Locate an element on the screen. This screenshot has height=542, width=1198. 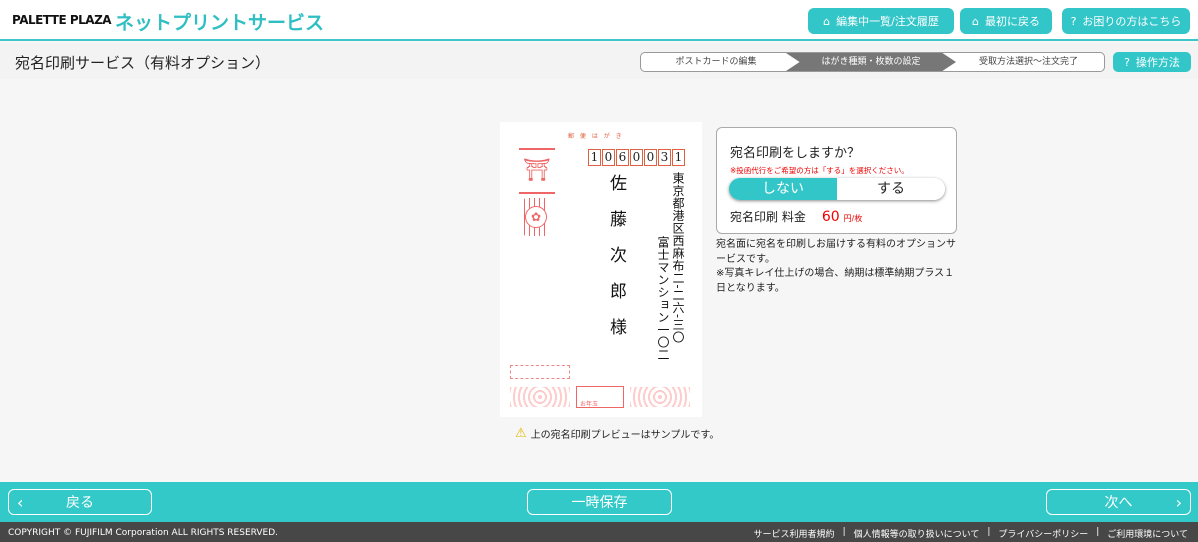
stamp-icon: ⛩ is located at coordinates (537, 171).